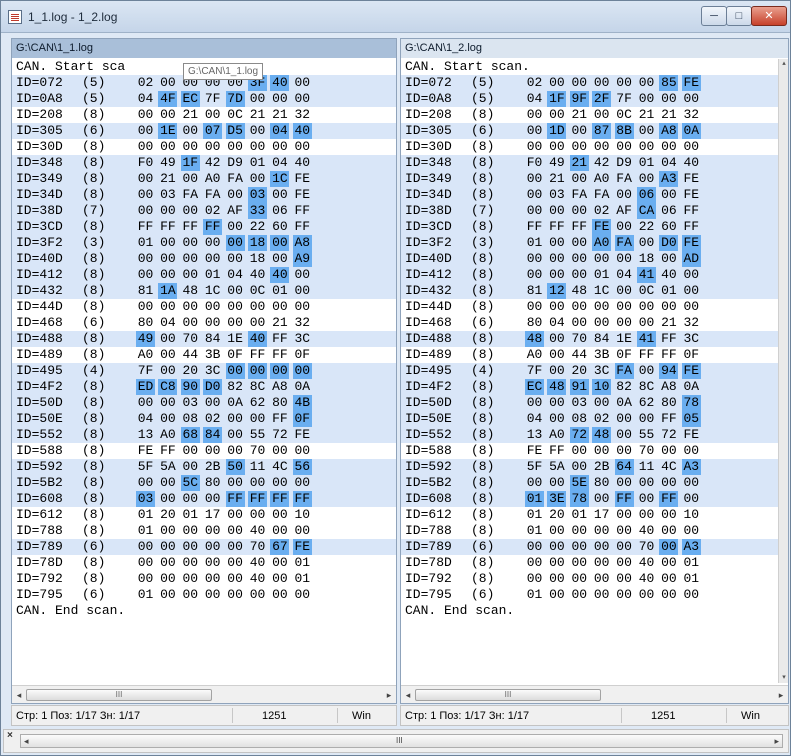 This screenshot has width=791, height=756. Describe the element at coordinates (73, 17) in the screenshot. I see `window-title: 1_1.log - 1_2.log` at that location.